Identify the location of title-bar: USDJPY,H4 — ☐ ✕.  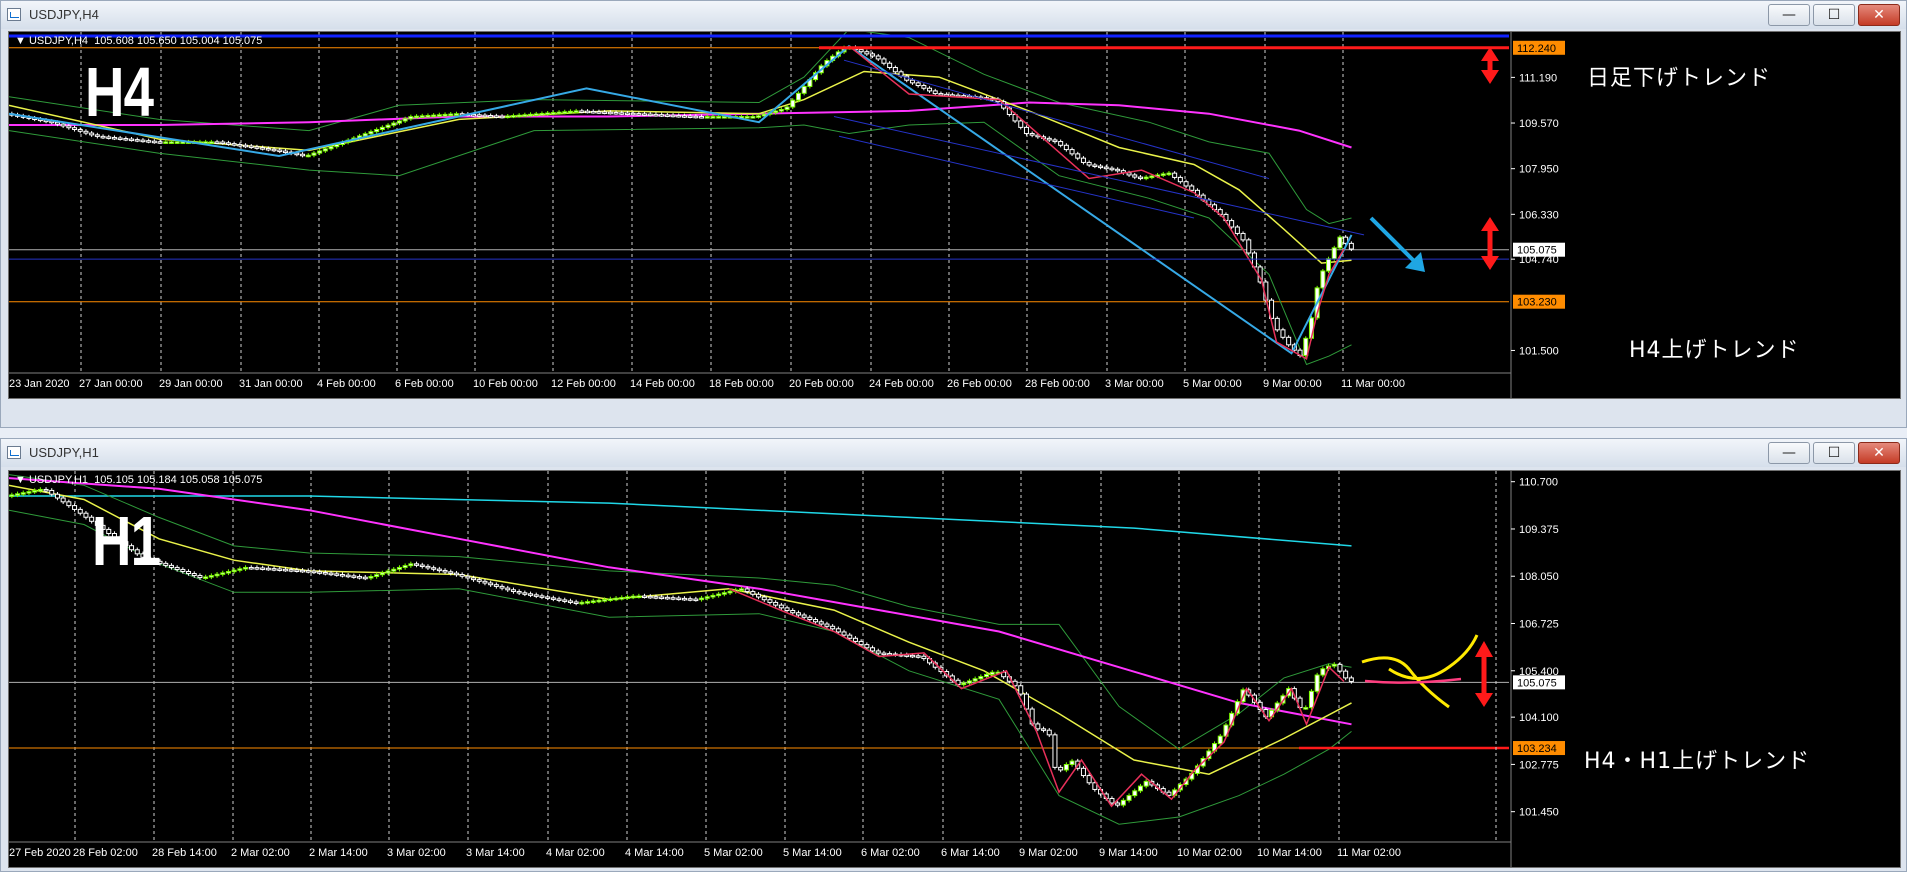
(953, 15).